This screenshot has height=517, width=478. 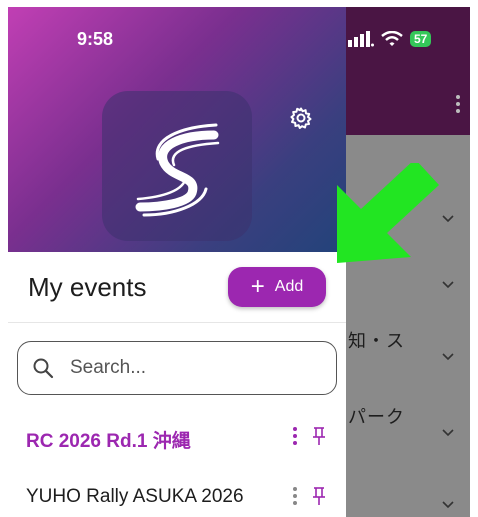 I want to click on add-button-label: Add, so click(x=289, y=286).